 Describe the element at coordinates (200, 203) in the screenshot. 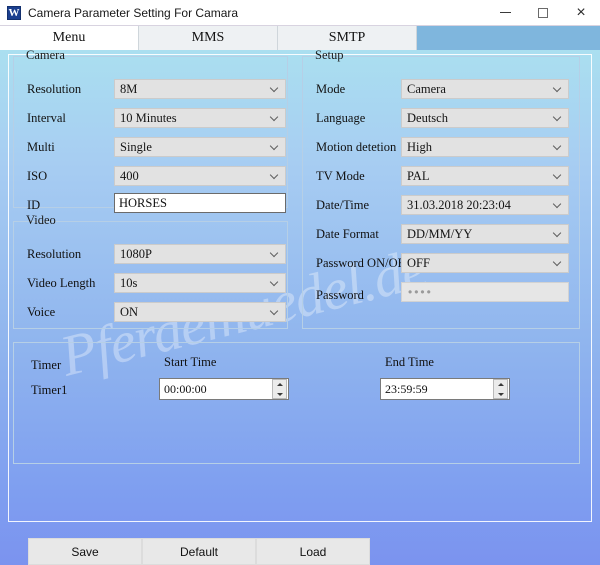

I see `camera-id-input: HORSES` at that location.